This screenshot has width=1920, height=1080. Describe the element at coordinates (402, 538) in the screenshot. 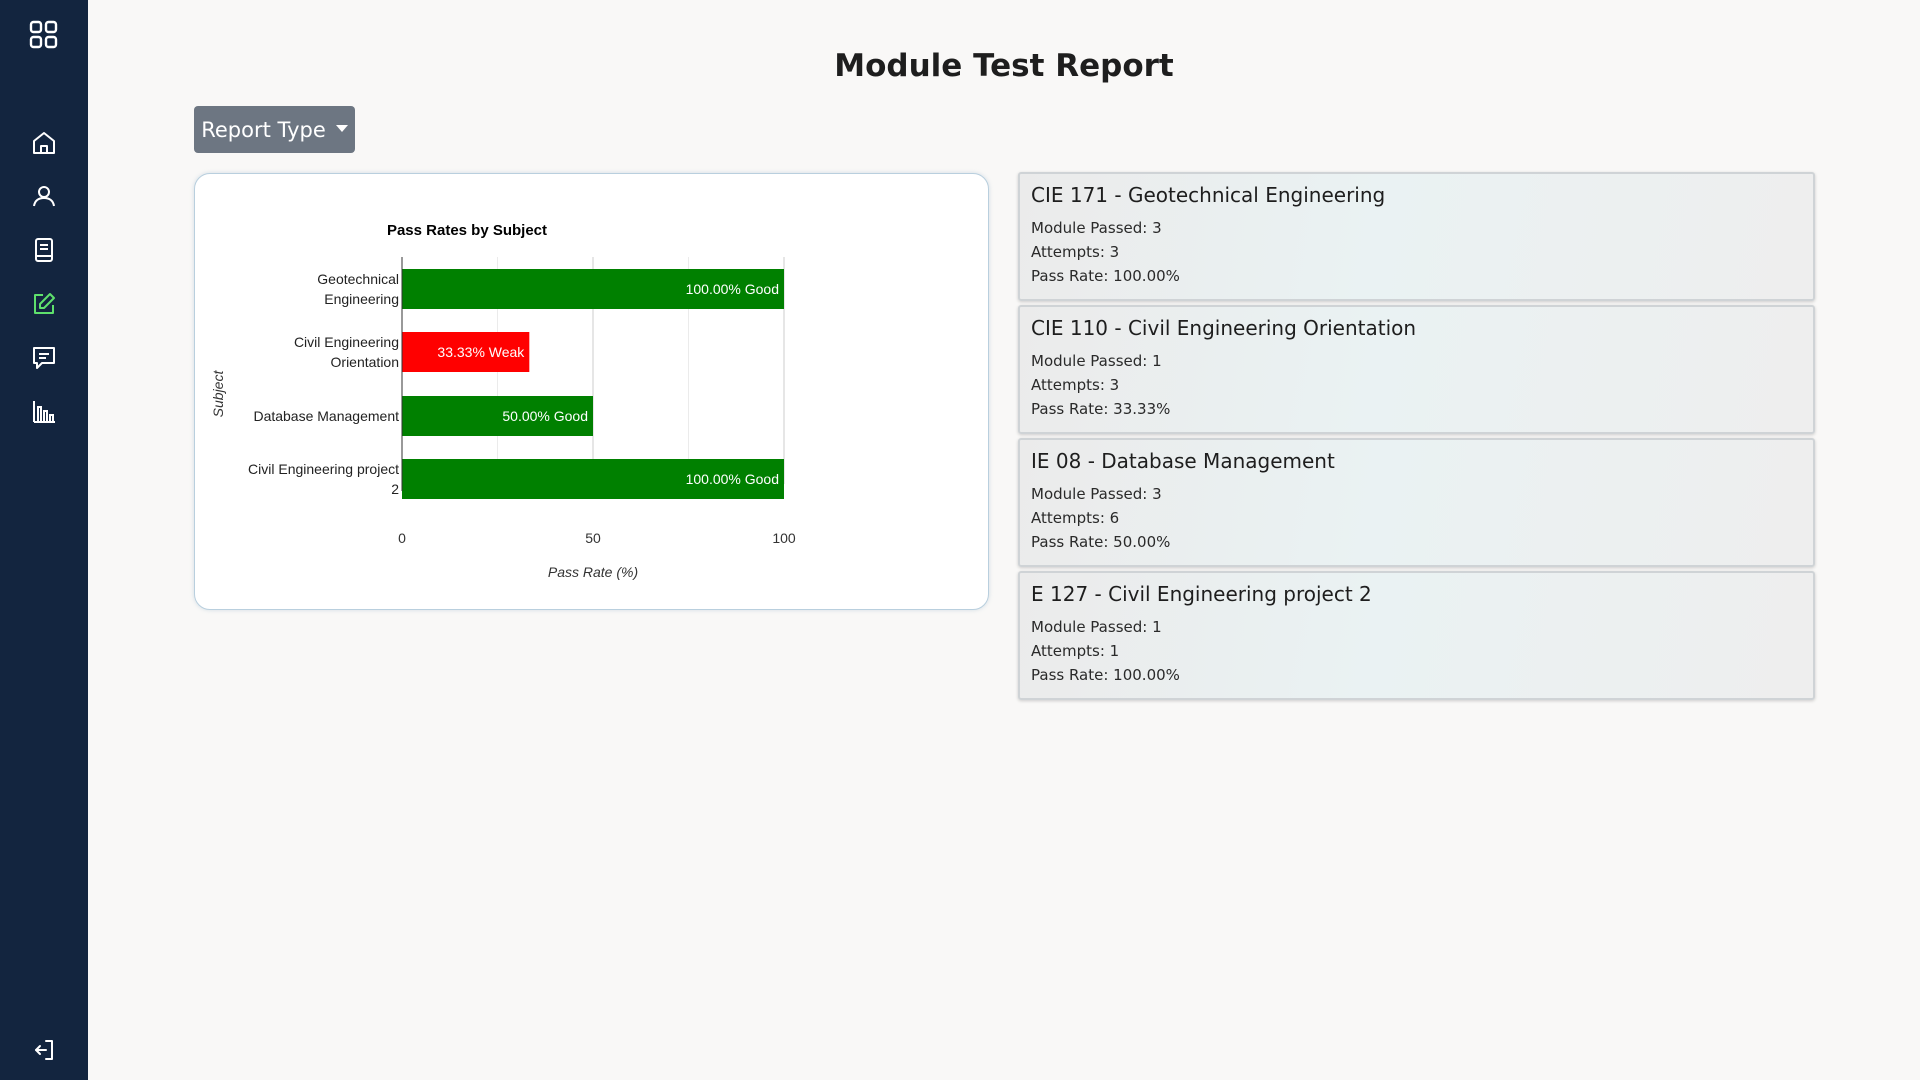

I see `x-tick-label: 0` at that location.